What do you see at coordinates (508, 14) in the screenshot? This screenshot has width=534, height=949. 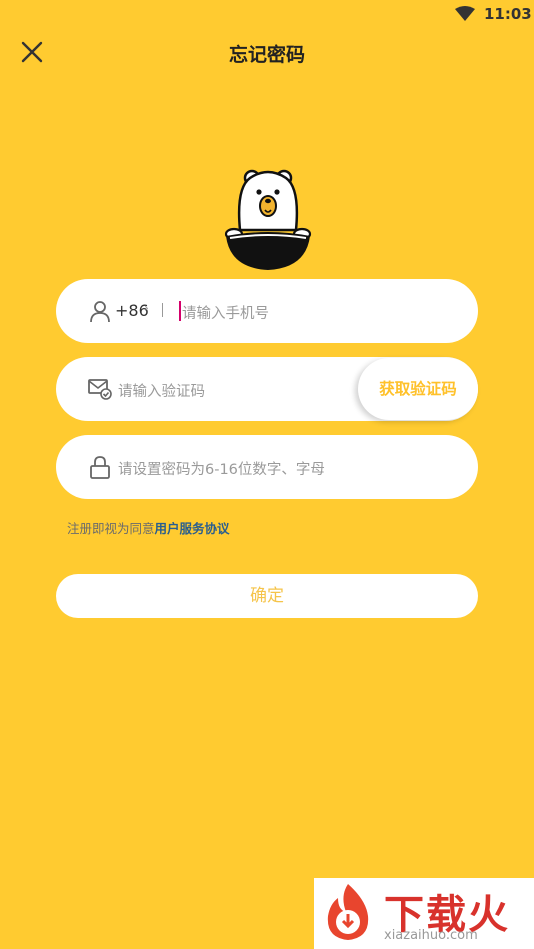 I see `status-time: 11:03` at bounding box center [508, 14].